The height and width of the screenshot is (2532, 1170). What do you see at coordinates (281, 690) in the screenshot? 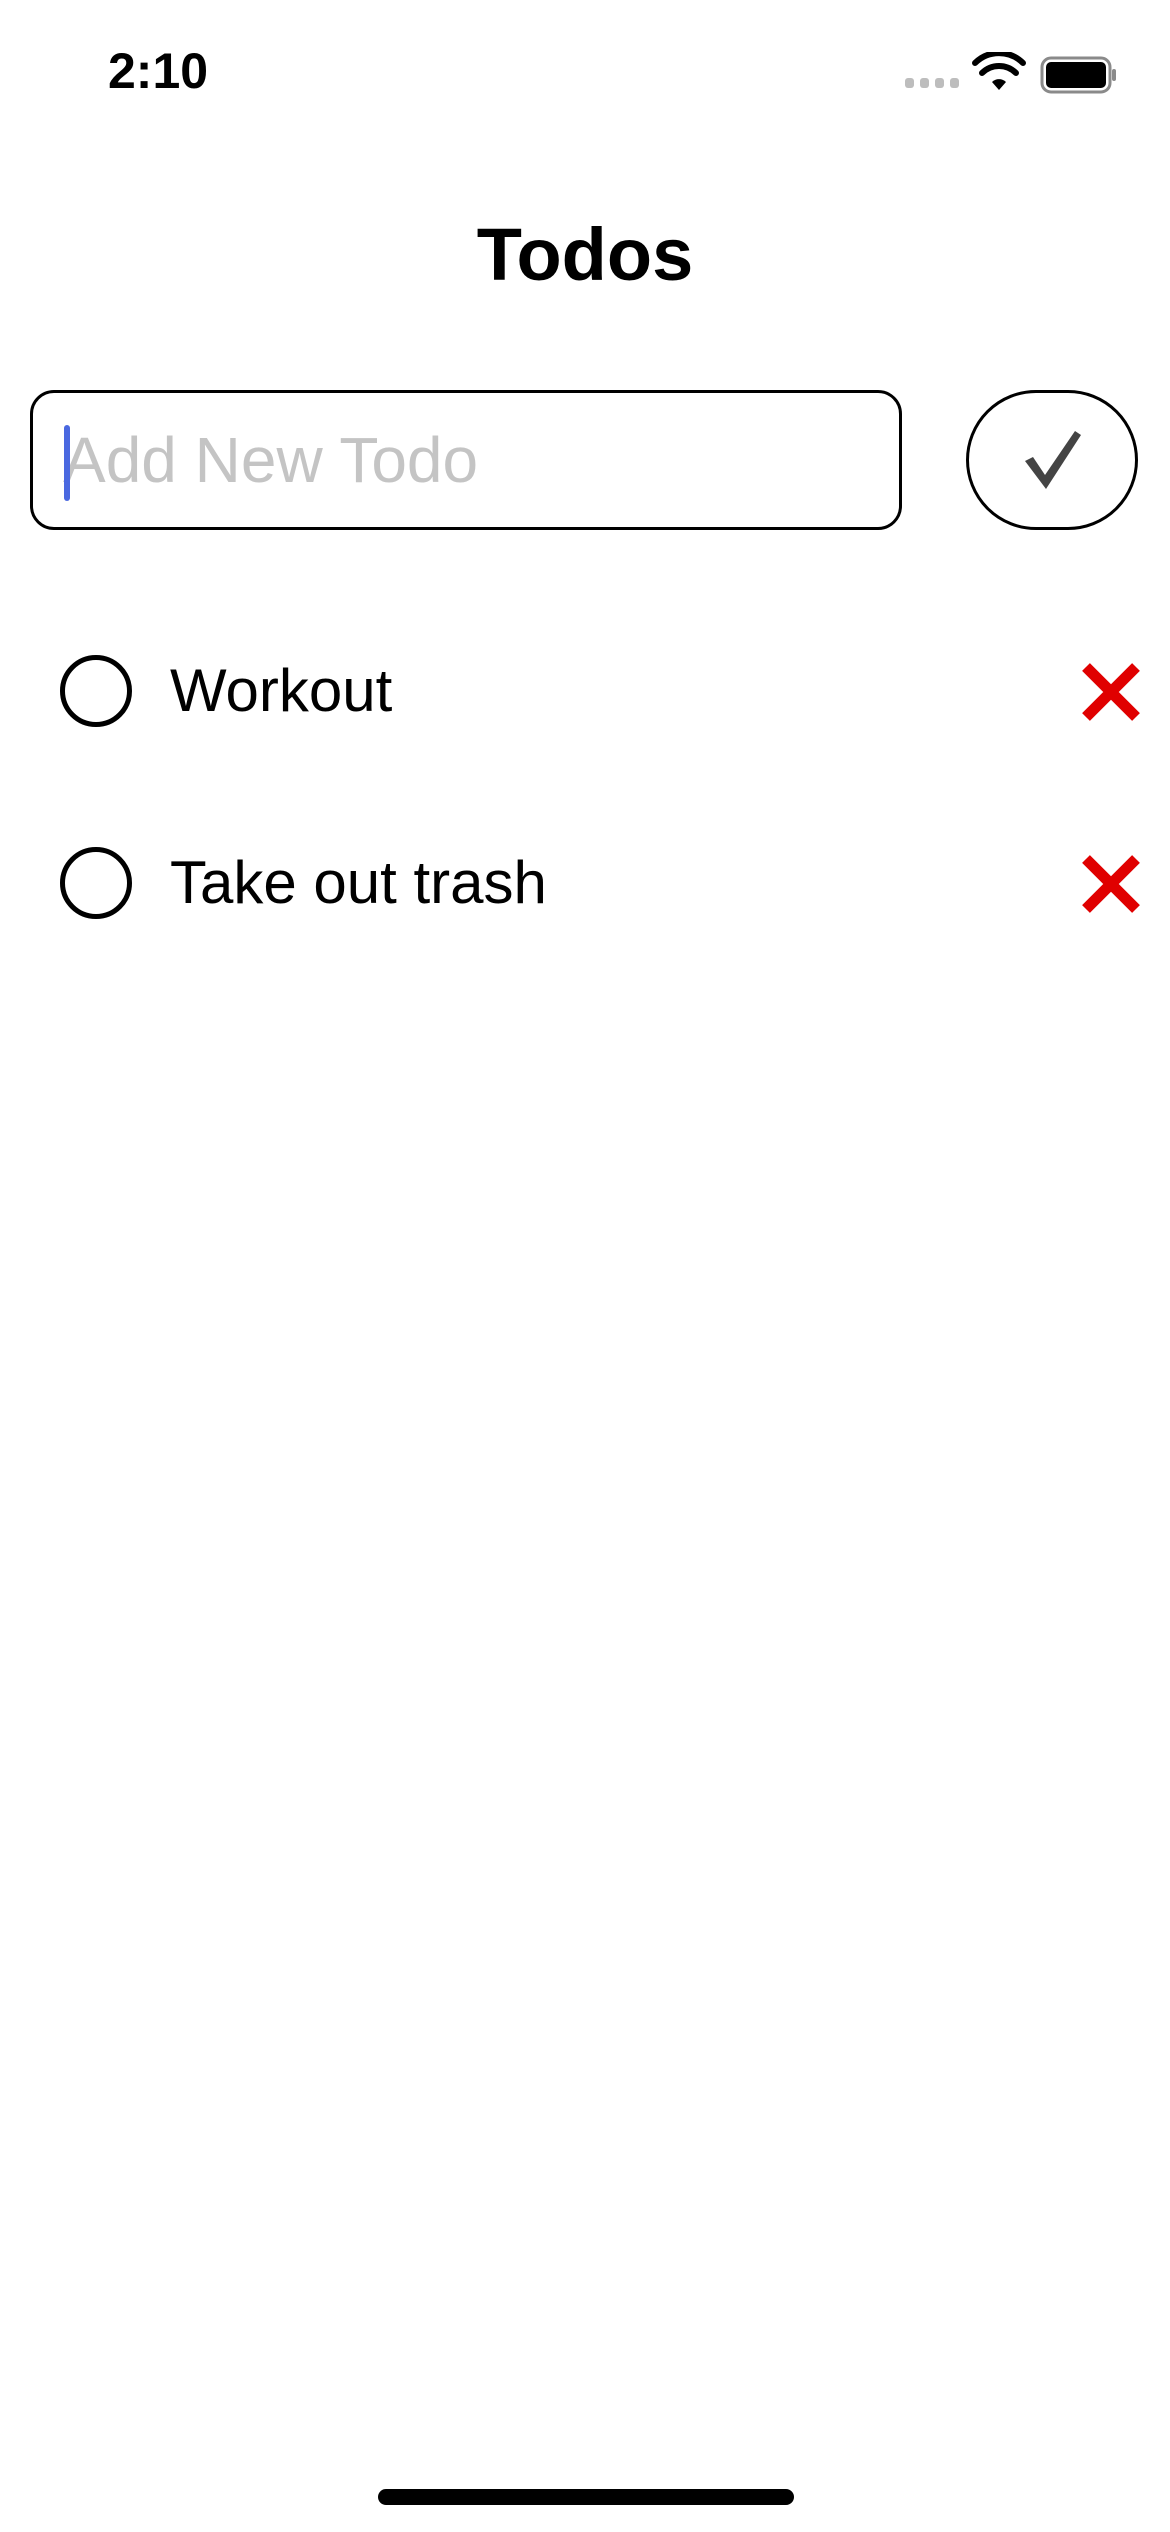
I see `todo-label: Workout` at bounding box center [281, 690].